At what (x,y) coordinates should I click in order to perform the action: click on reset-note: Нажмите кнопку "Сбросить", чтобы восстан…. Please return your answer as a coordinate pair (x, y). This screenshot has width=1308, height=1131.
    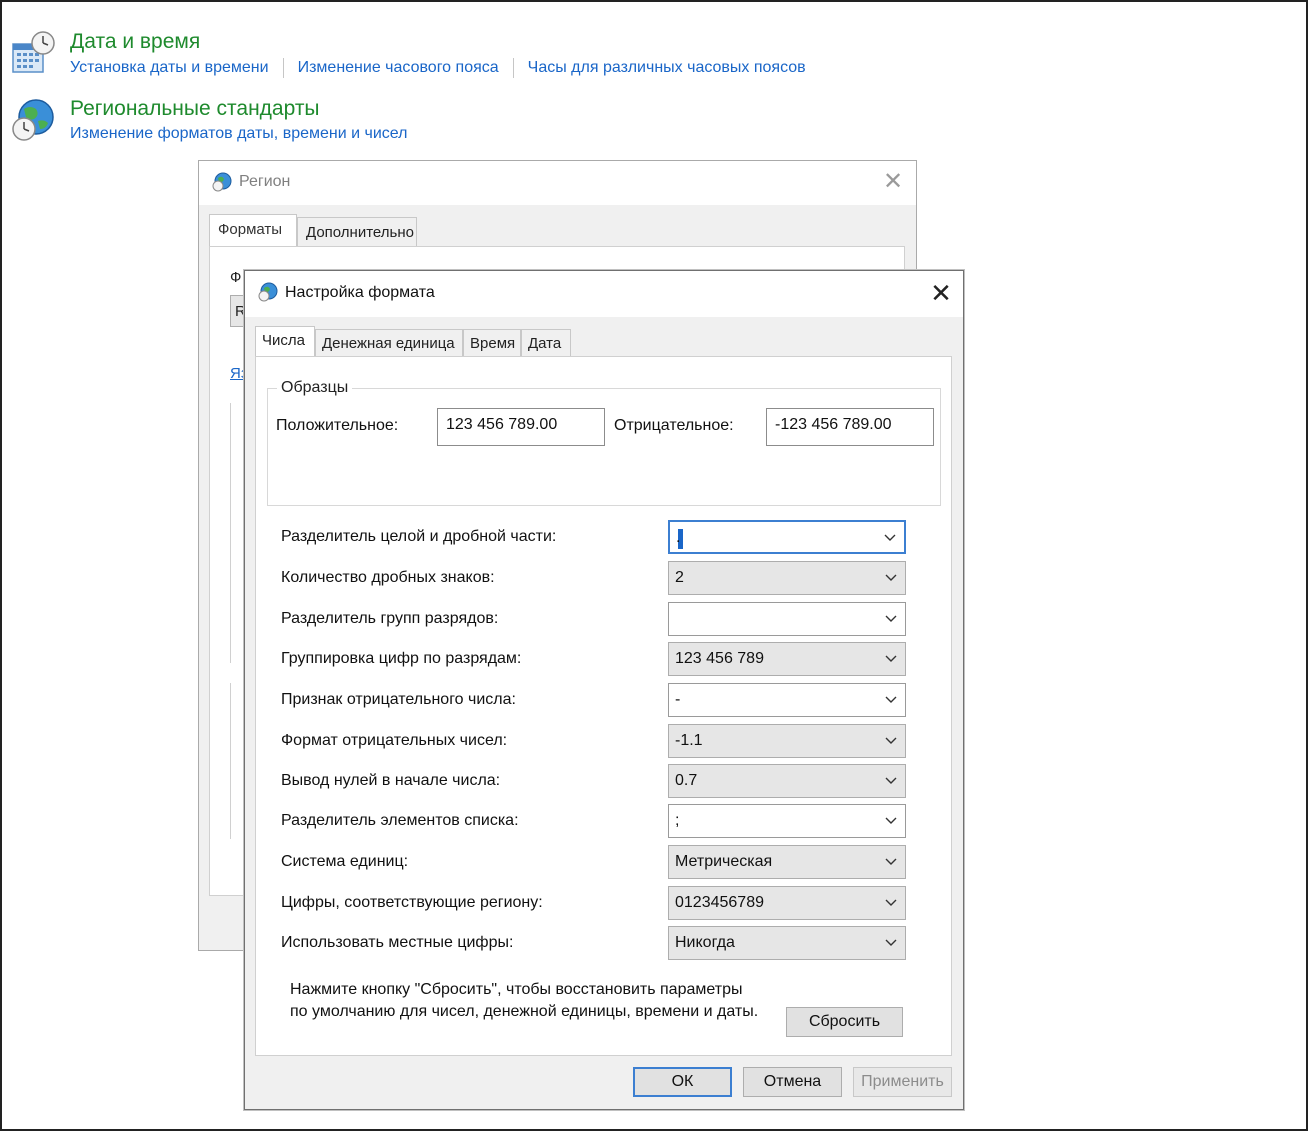
    Looking at the image, I should click on (524, 1000).